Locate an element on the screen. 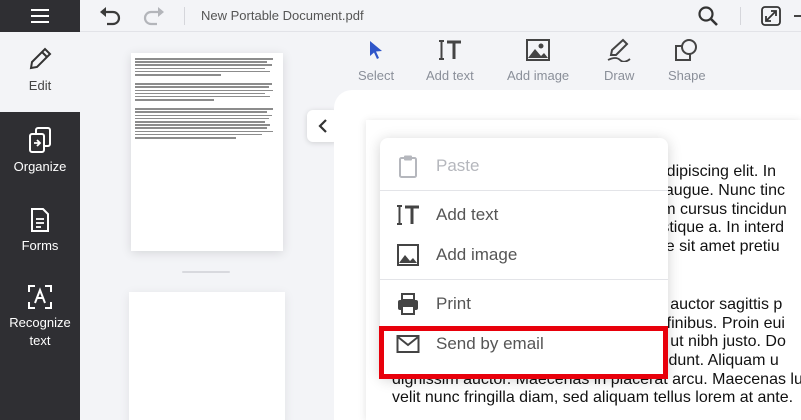  document-text-line: er finibus. Proin eui is located at coordinates (716, 323).